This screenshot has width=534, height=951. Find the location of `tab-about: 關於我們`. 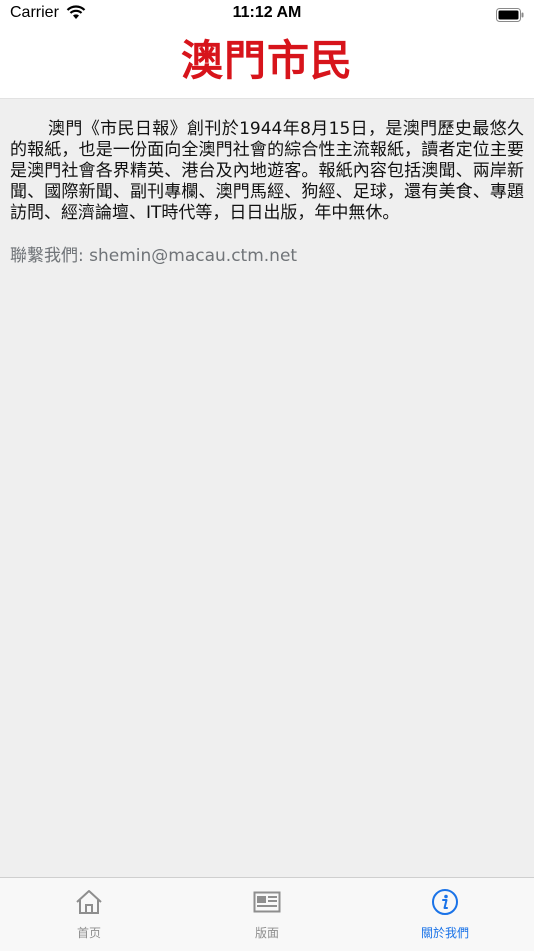

tab-about: 關於我們 is located at coordinates (445, 914).